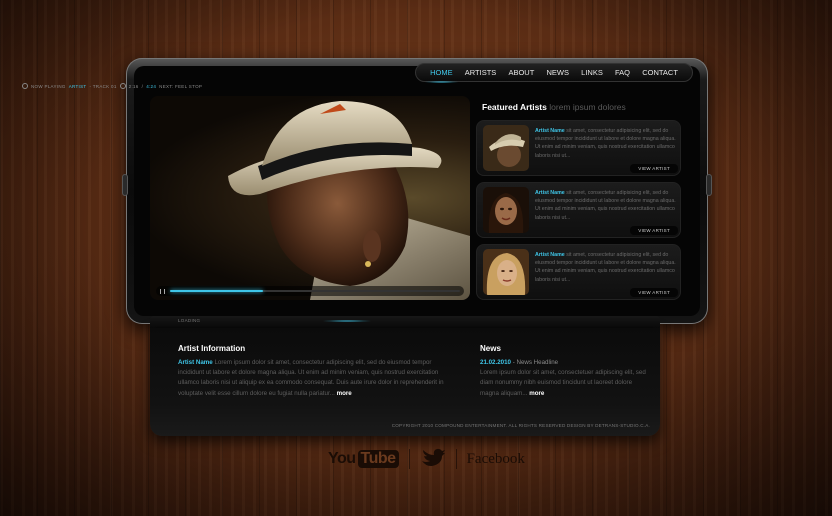  Describe the element at coordinates (195, 362) in the screenshot. I see `artist-info-name: Artist Name` at that location.